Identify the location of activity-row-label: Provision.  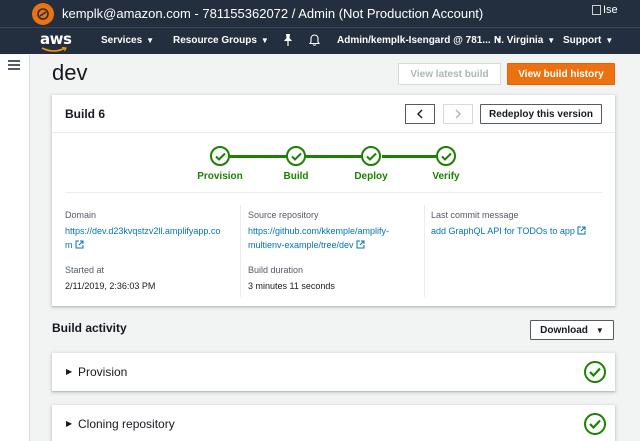
(103, 372).